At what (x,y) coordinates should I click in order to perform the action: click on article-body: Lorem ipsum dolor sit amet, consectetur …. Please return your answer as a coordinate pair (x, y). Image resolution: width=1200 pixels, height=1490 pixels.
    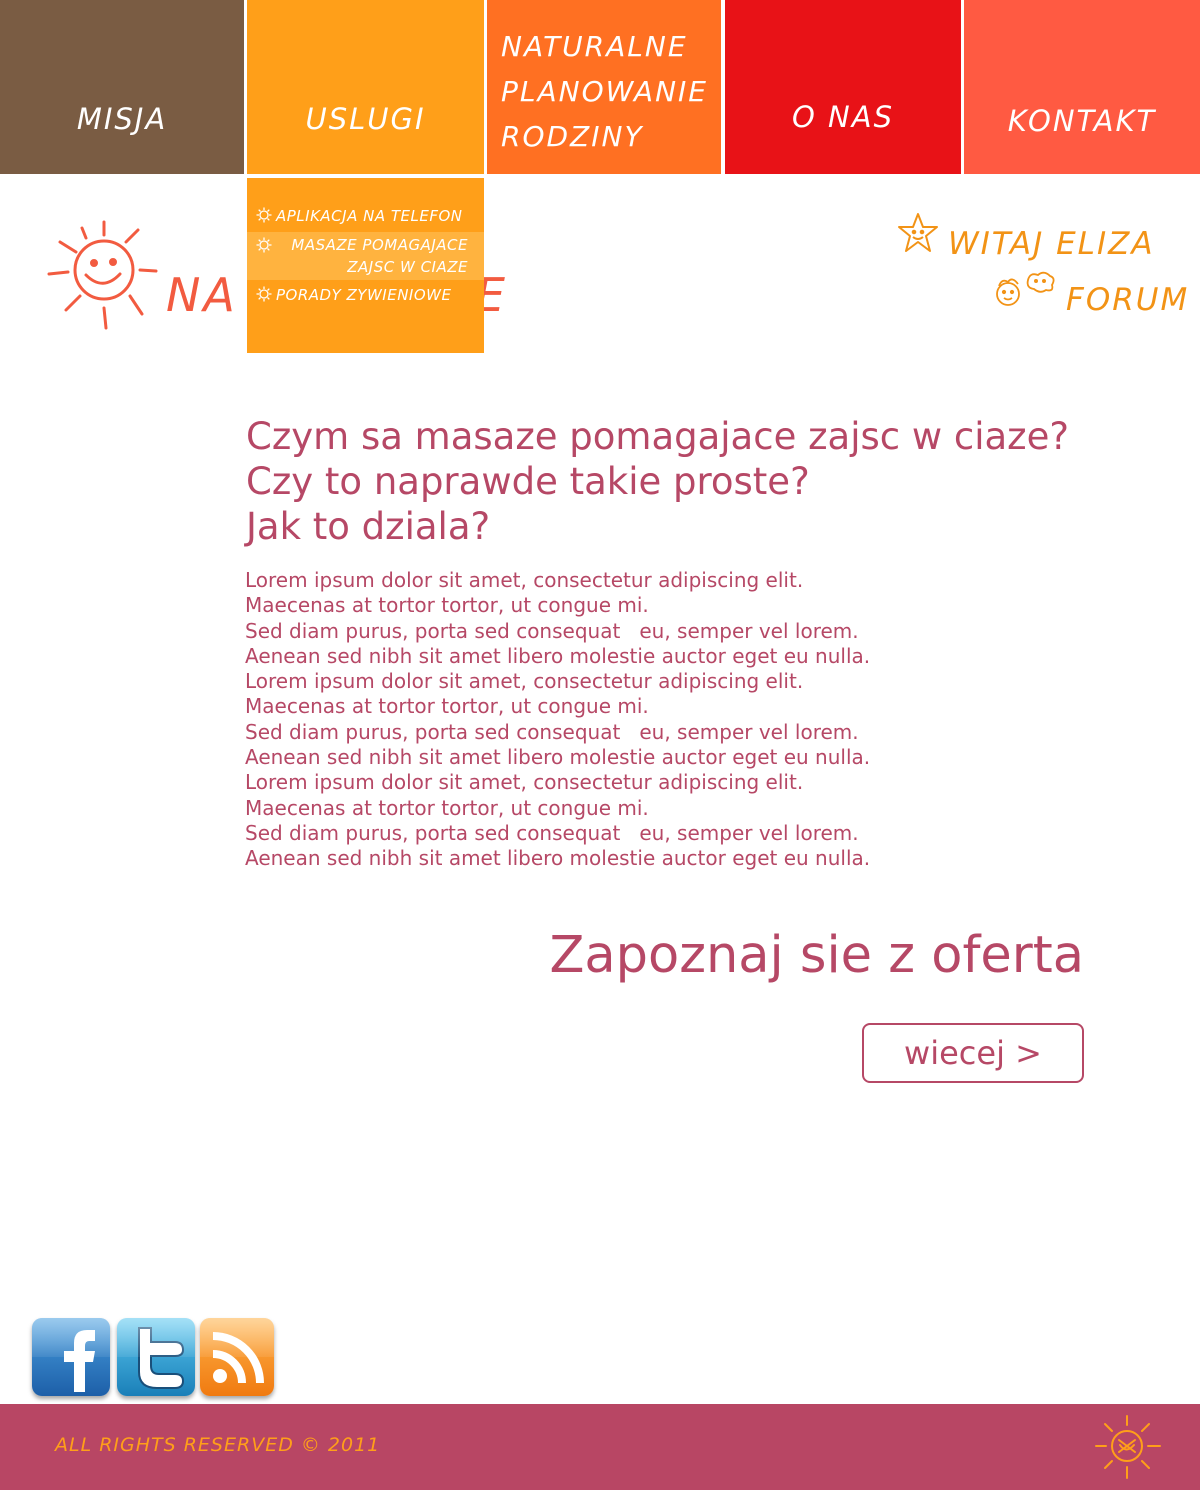
    Looking at the image, I should click on (595, 720).